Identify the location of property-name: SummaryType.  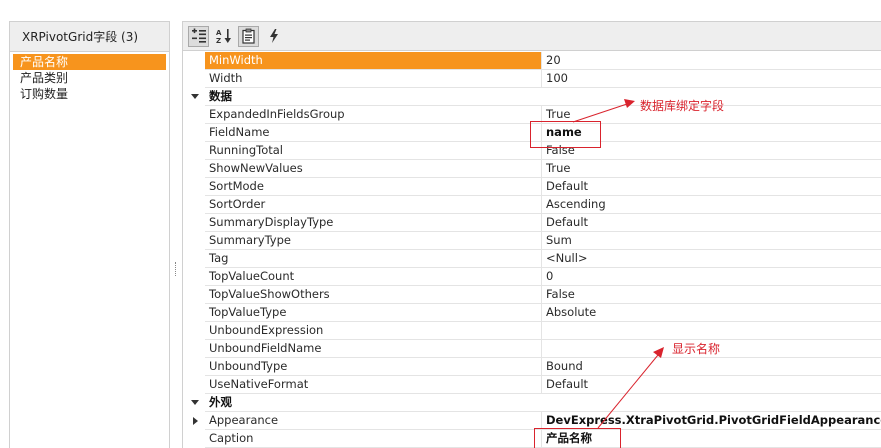
(373, 241).